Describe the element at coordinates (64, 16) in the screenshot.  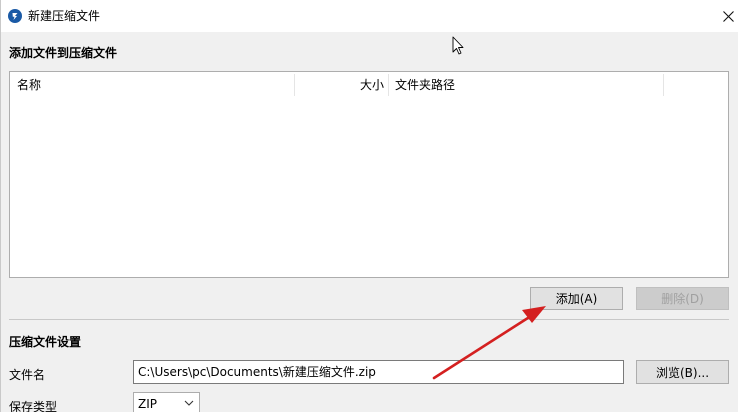
I see `window-title: 新建压缩文件` at that location.